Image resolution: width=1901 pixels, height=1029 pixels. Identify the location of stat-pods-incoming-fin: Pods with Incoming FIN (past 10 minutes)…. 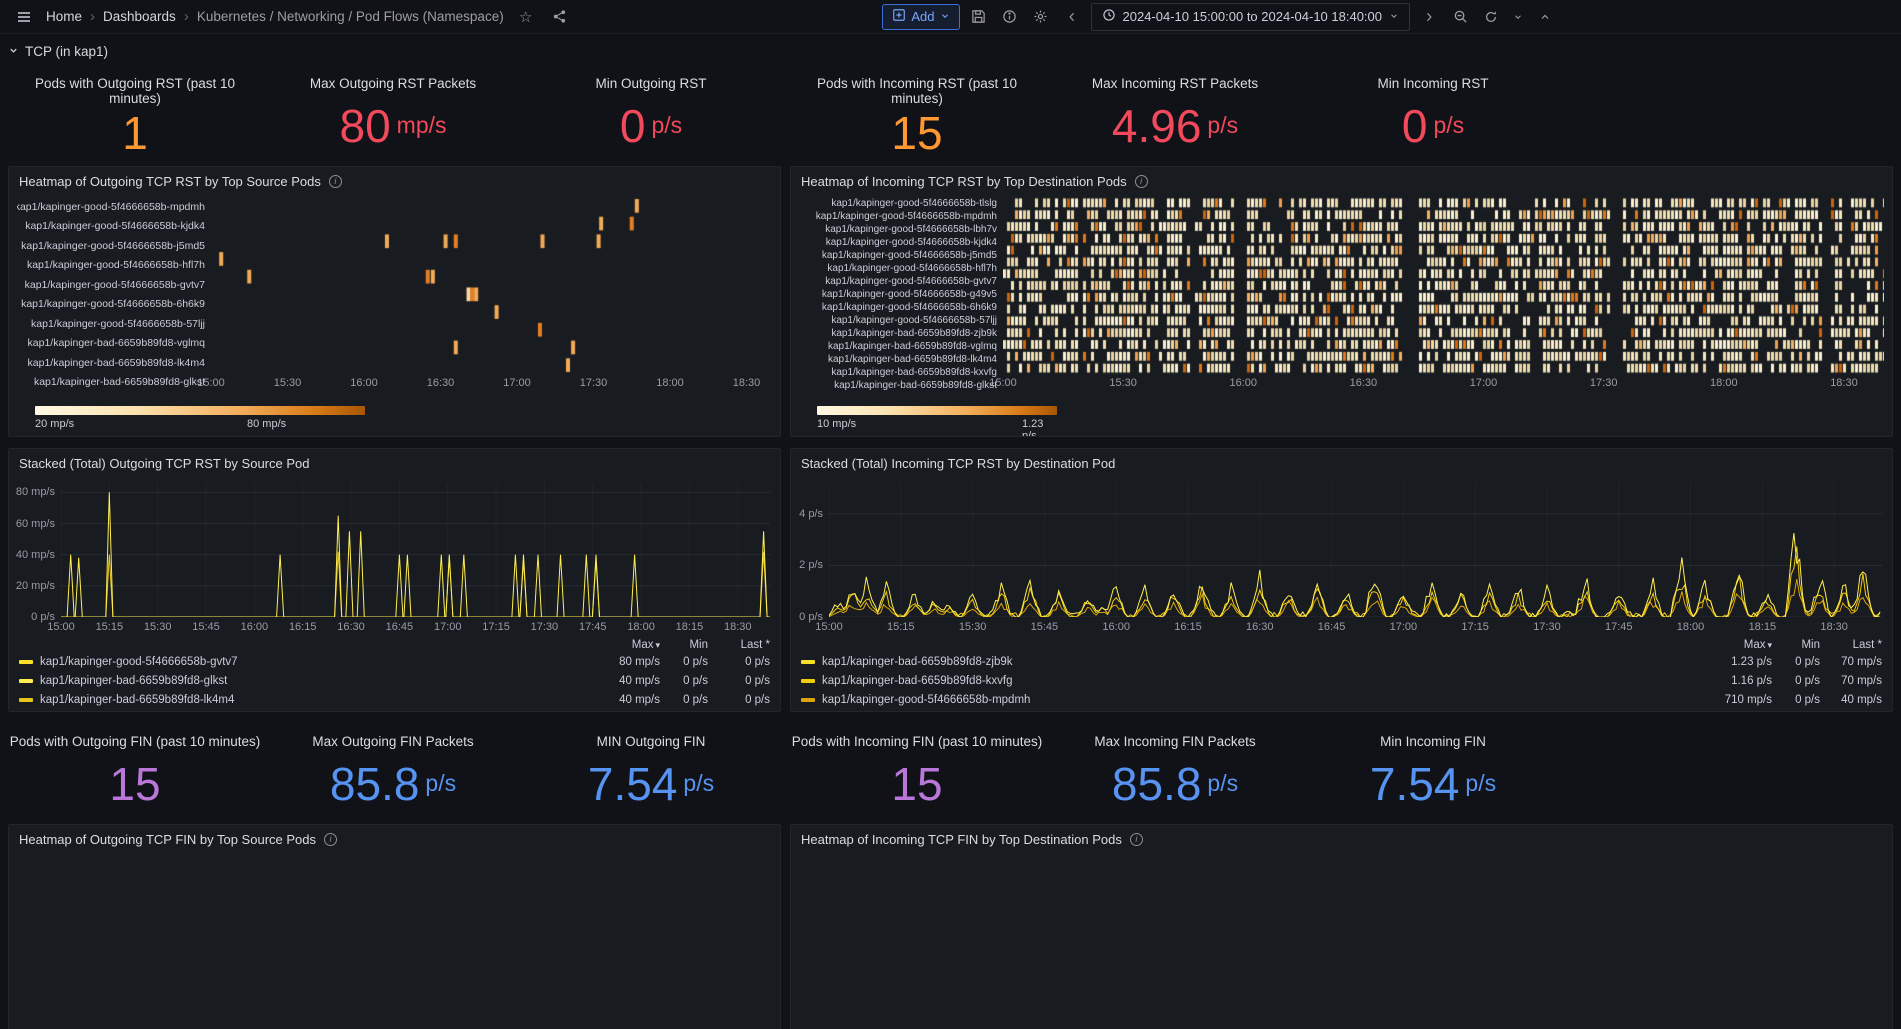
(917, 771).